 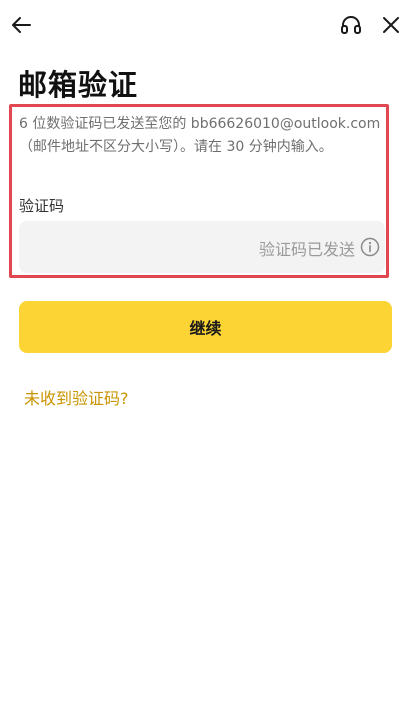 I want to click on code-field-label: 验证码, so click(x=42, y=206).